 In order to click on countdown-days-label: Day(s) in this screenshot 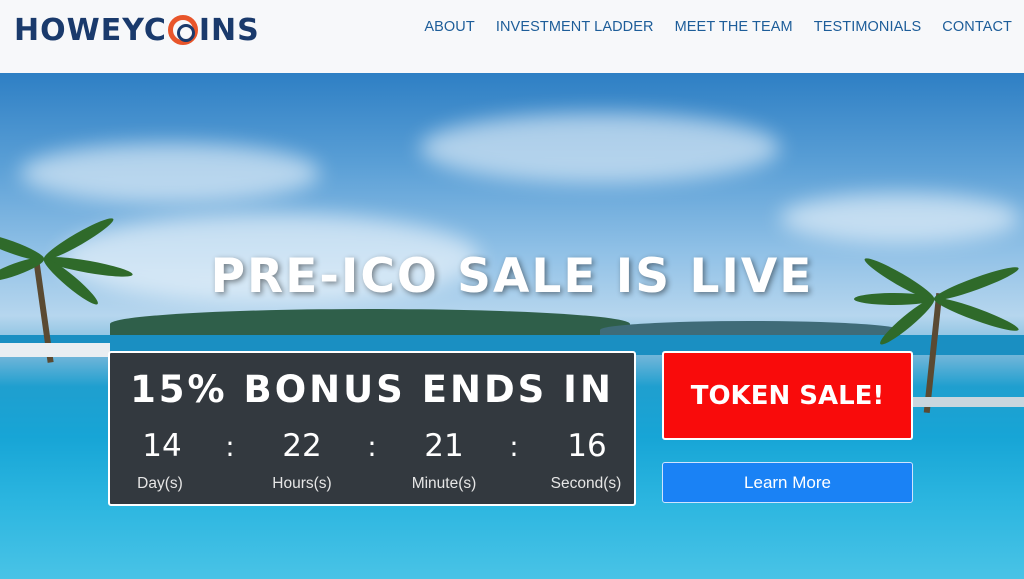, I will do `click(160, 483)`.